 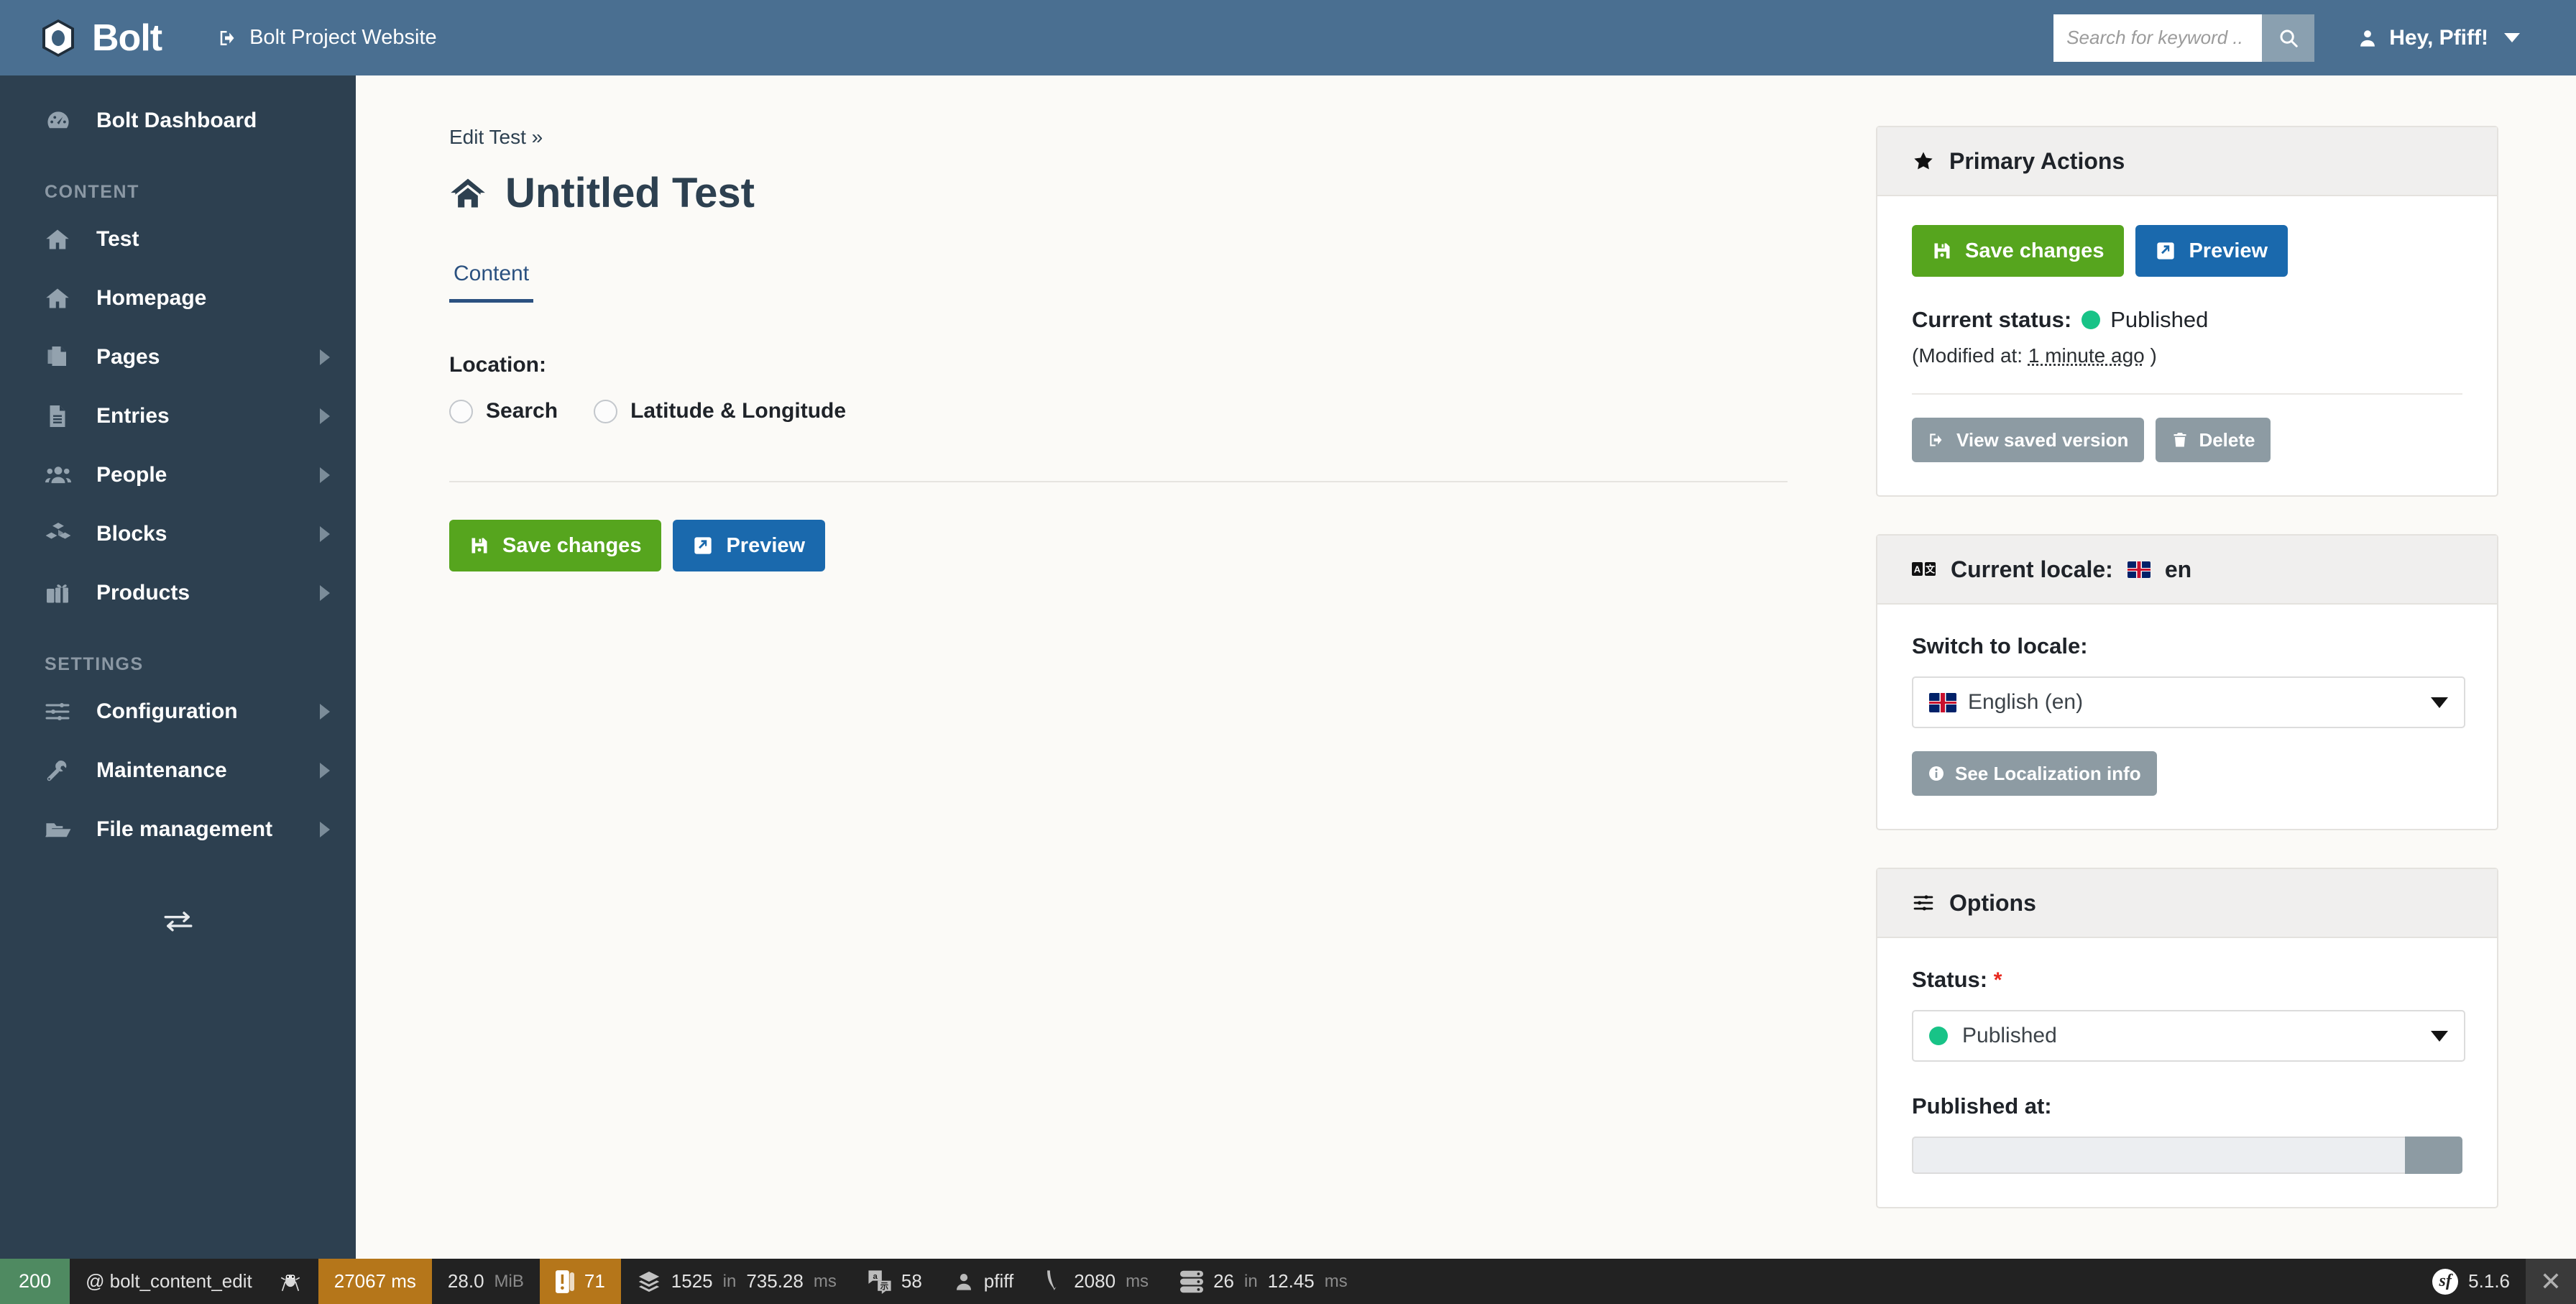 I want to click on sidebar-item-maintenance: Maintenance, so click(x=178, y=770).